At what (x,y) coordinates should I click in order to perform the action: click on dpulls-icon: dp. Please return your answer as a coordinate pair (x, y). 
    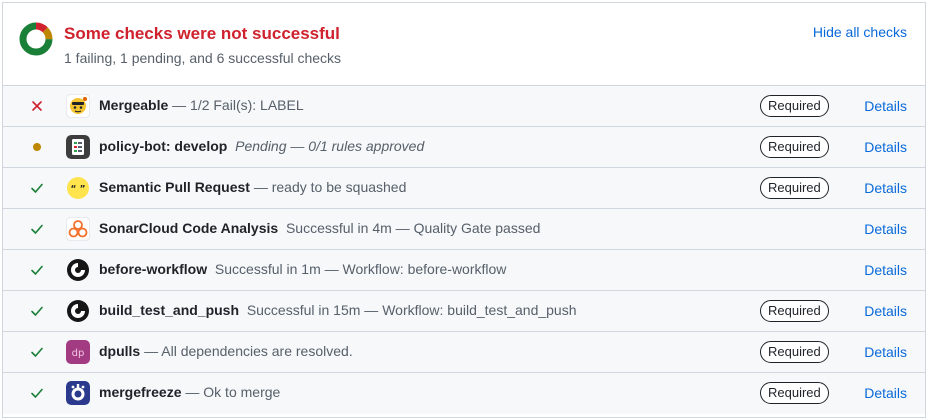
    Looking at the image, I should click on (78, 352).